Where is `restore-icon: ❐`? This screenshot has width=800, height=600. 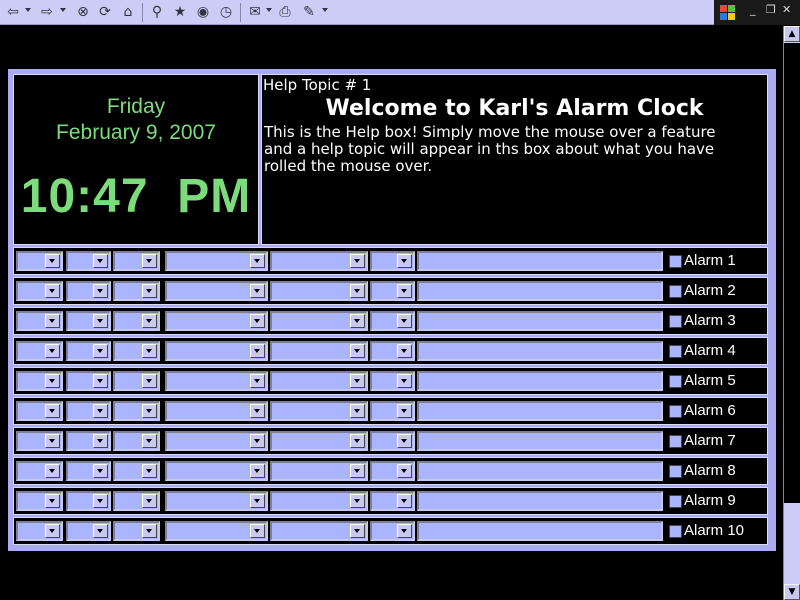
restore-icon: ❐ is located at coordinates (771, 9).